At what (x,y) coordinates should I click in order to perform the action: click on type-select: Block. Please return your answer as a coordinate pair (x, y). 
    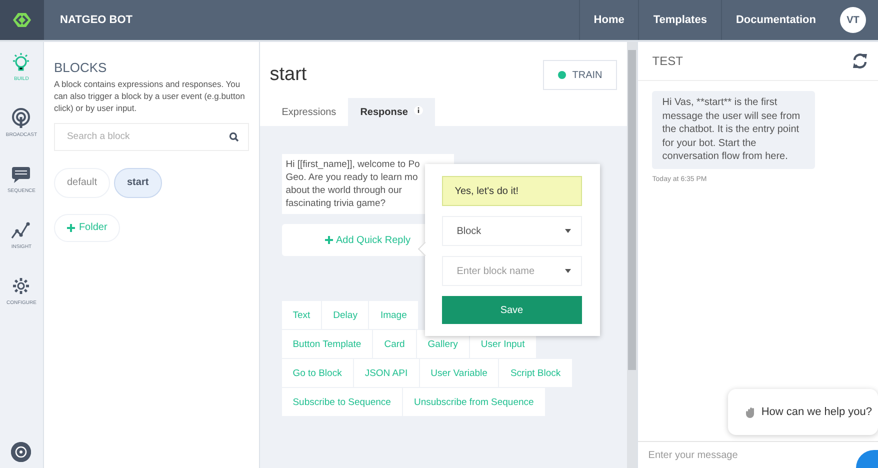
    Looking at the image, I should click on (512, 231).